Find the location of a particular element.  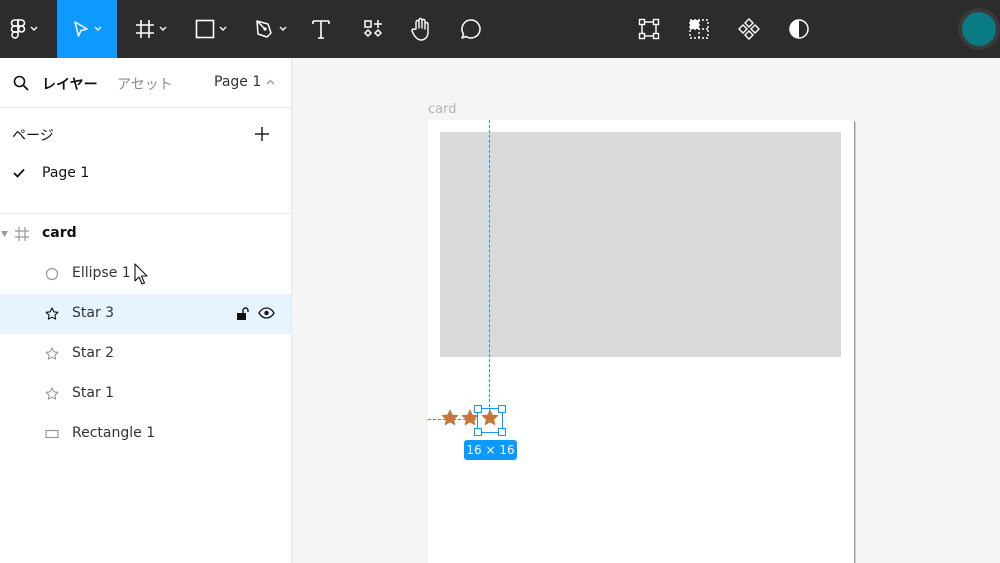

layer-label: Star 2 is located at coordinates (93, 353).